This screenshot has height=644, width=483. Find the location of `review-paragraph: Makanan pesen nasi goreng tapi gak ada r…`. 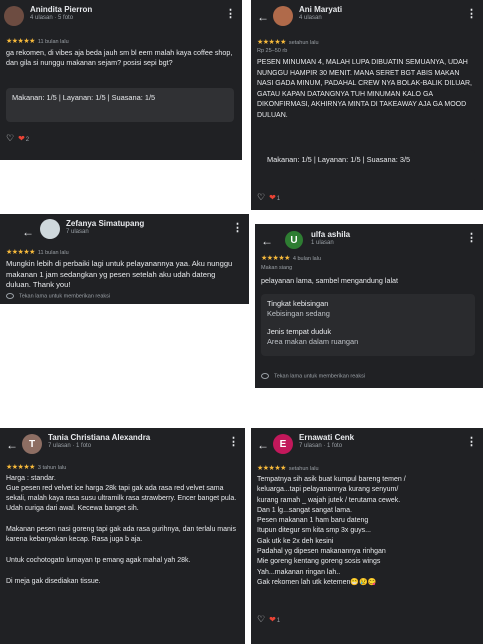

review-paragraph: Makanan pesen nasi goreng tapi gak ada r… is located at coordinates (121, 534).